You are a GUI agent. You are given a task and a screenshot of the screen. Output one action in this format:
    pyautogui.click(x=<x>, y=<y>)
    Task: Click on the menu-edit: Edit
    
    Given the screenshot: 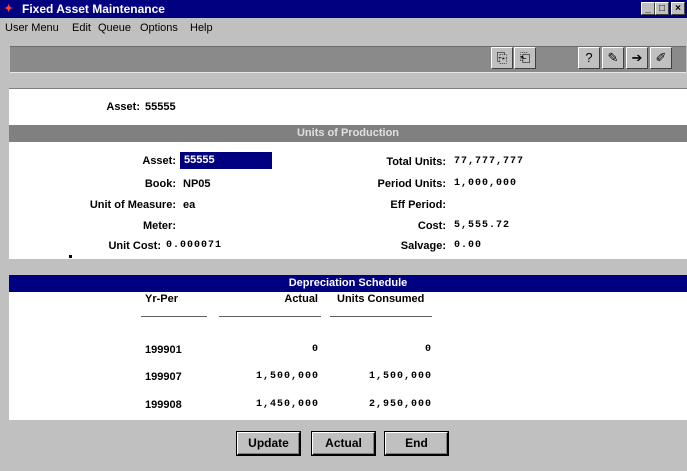 What is the action you would take?
    pyautogui.click(x=81, y=28)
    